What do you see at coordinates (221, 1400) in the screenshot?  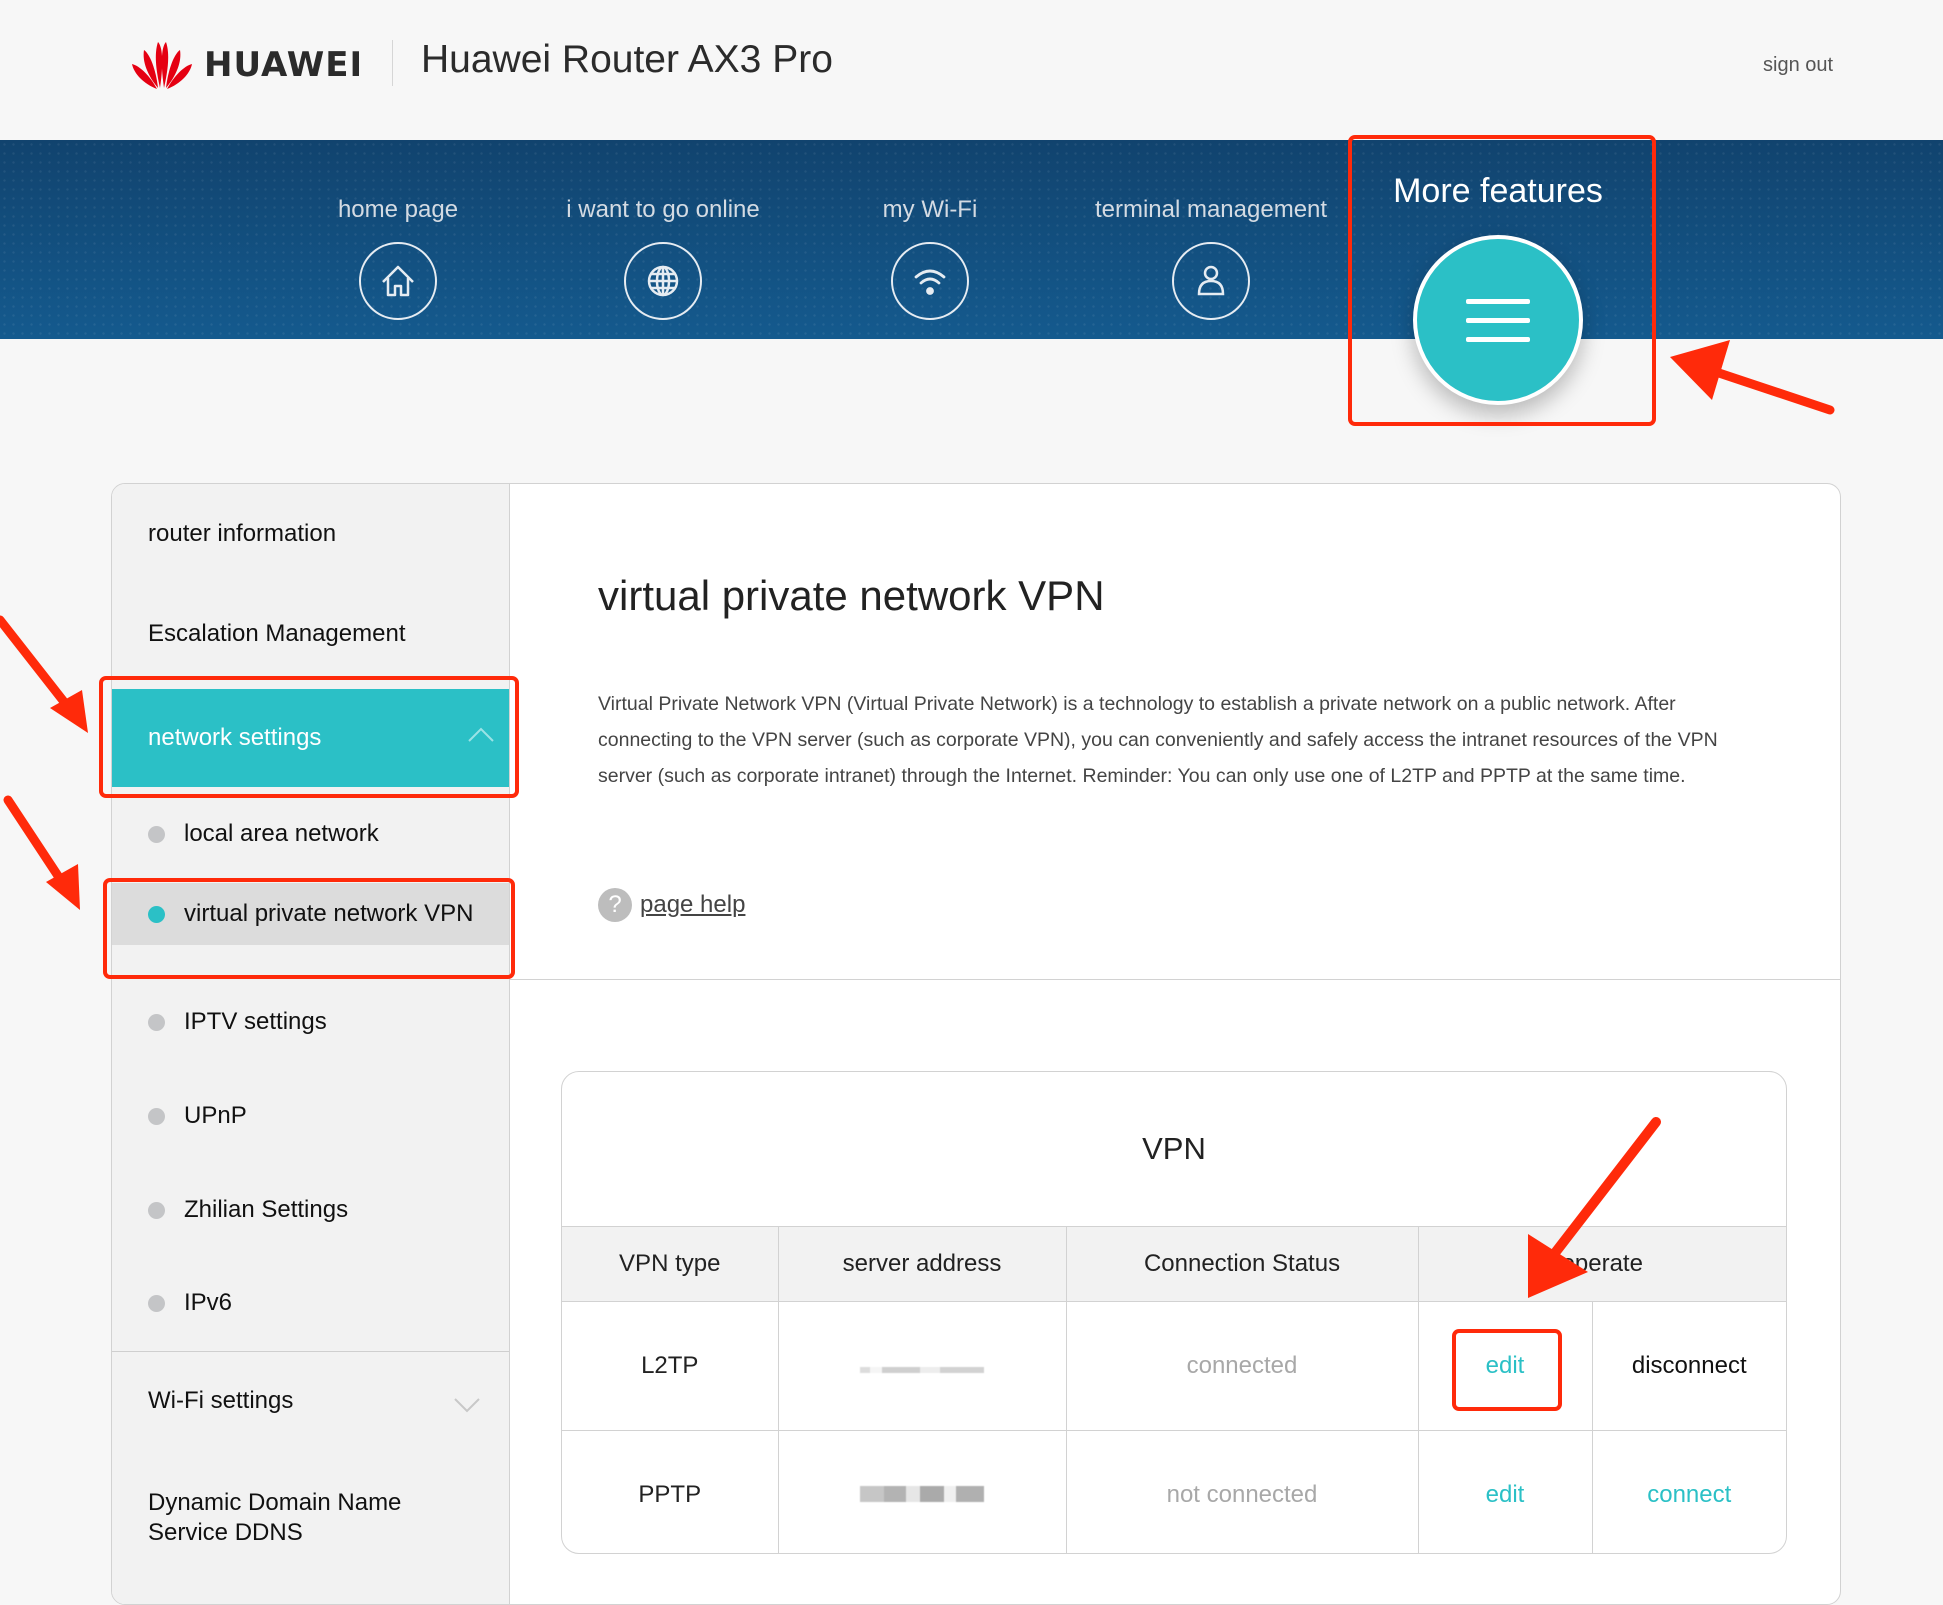 I see `sidebar-item-label: Wi-Fi settings` at bounding box center [221, 1400].